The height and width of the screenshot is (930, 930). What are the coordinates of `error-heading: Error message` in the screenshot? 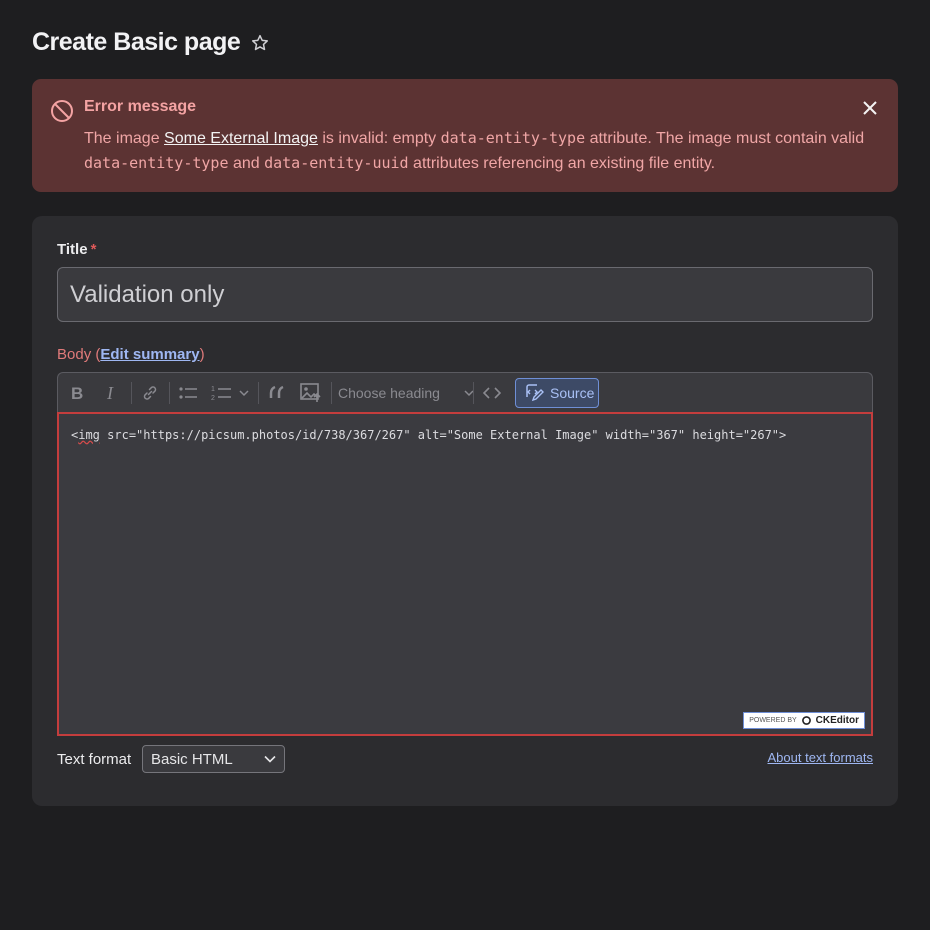 It's located at (140, 106).